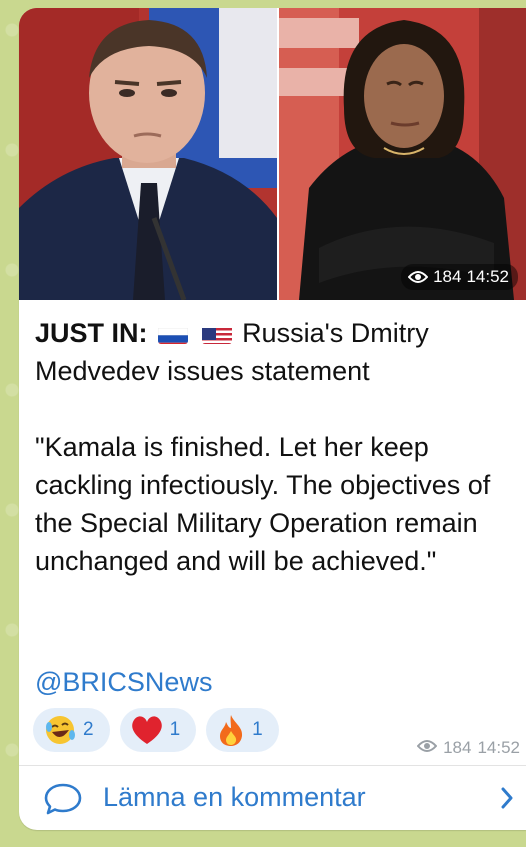 The width and height of the screenshot is (526, 847). Describe the element at coordinates (216, 333) in the screenshot. I see `usa-flag-icon` at that location.